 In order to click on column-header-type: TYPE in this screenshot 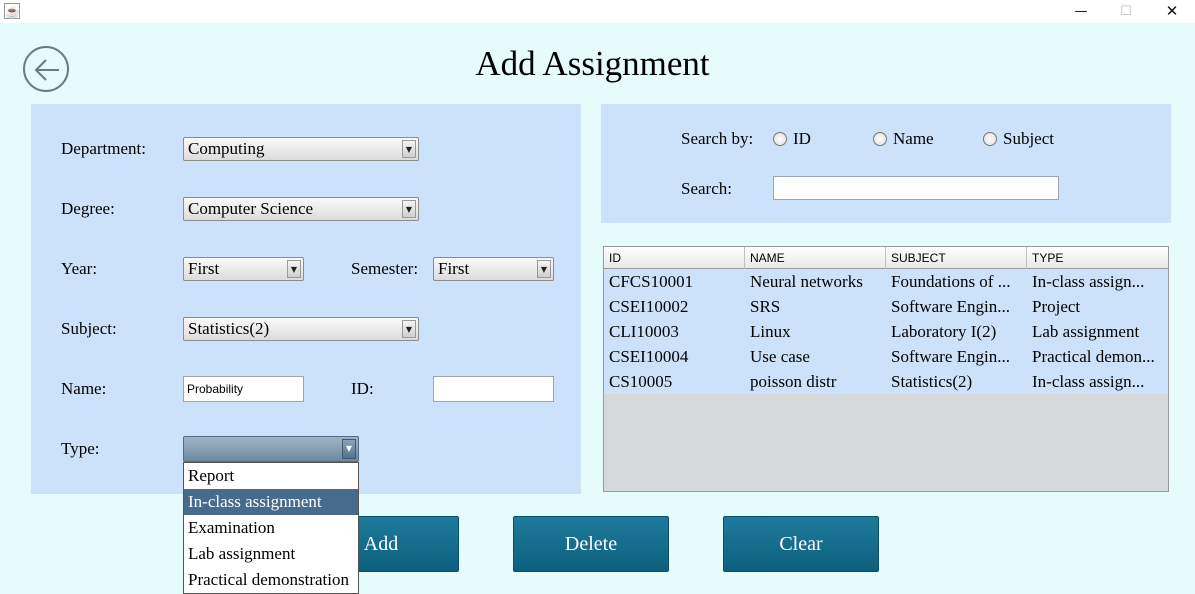, I will do `click(1097, 258)`.